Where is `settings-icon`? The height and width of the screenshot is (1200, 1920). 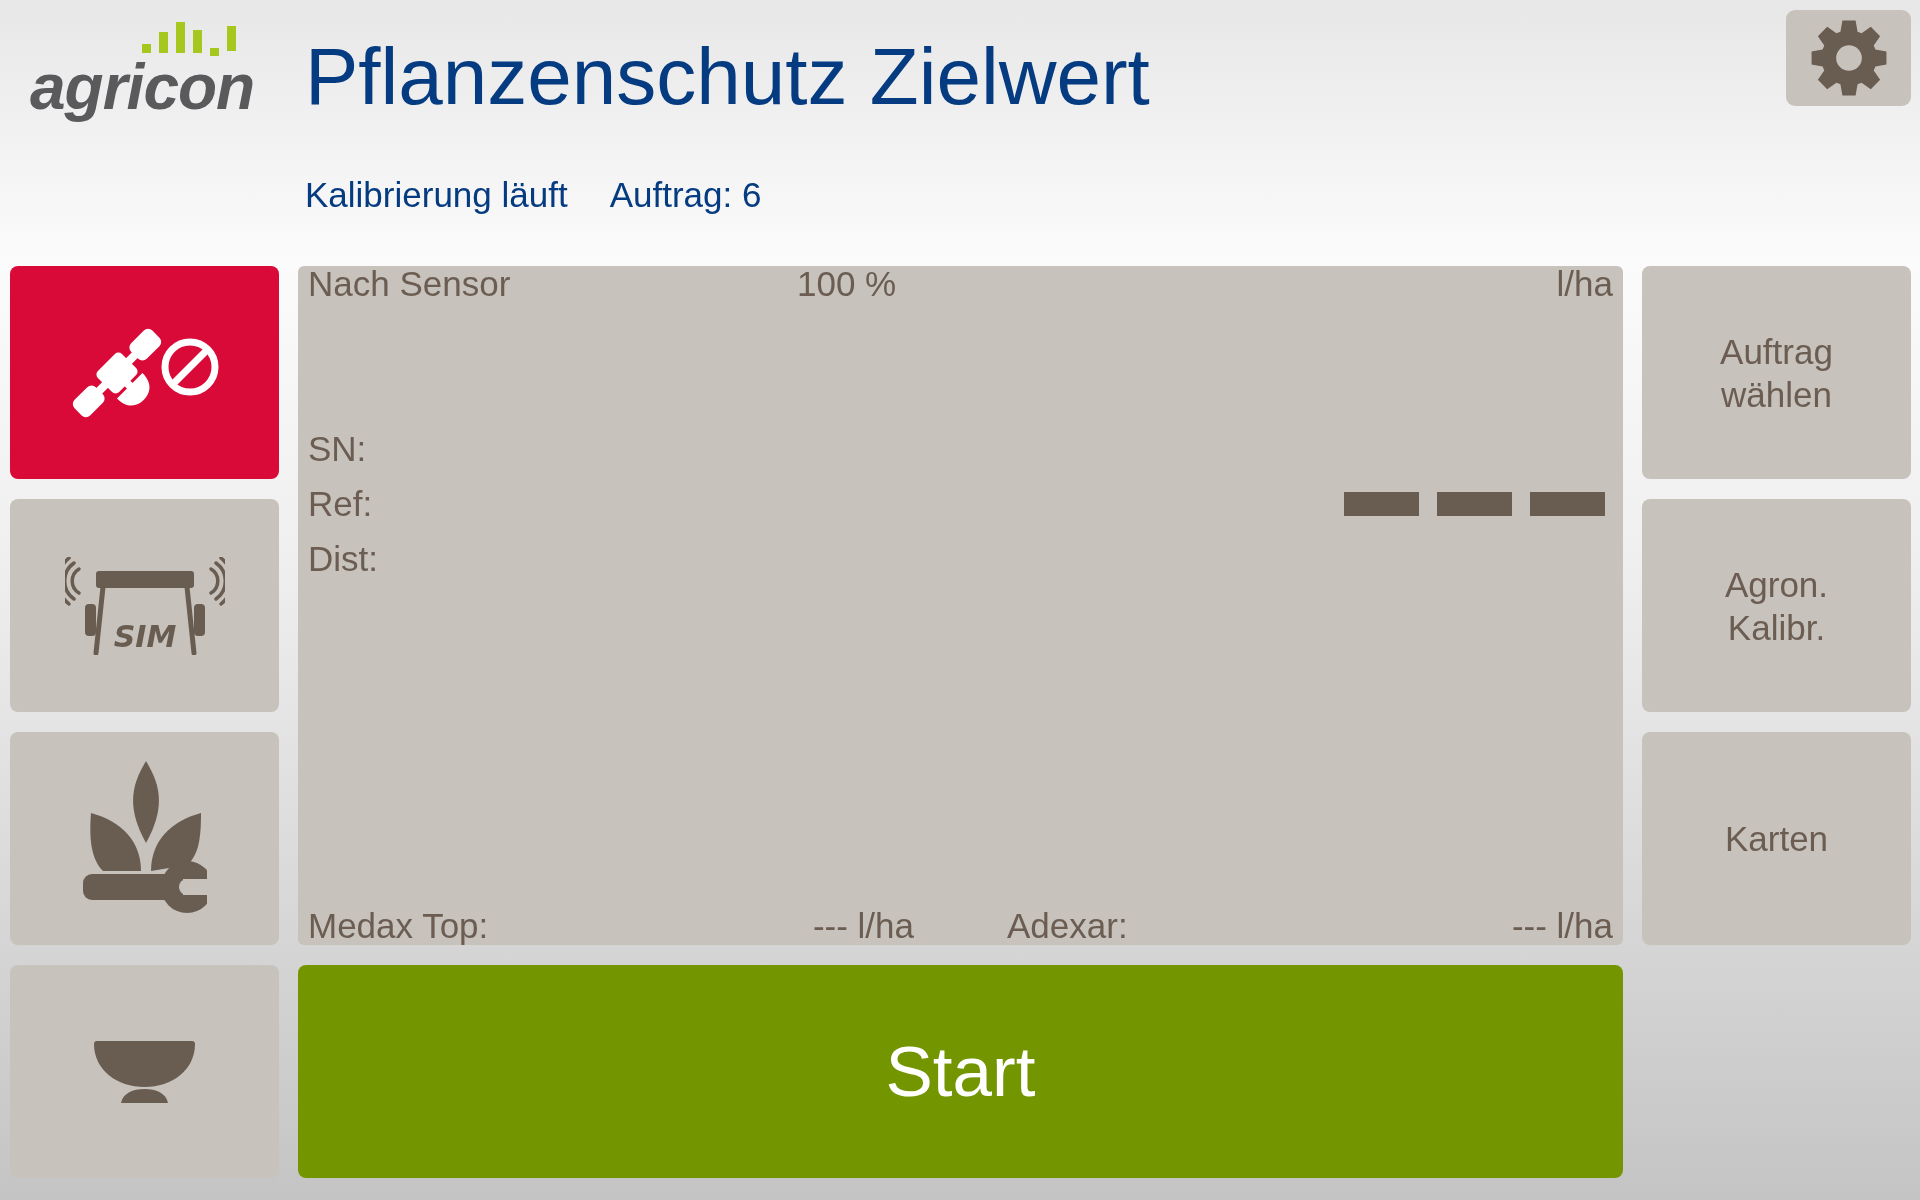
settings-icon is located at coordinates (1848, 58).